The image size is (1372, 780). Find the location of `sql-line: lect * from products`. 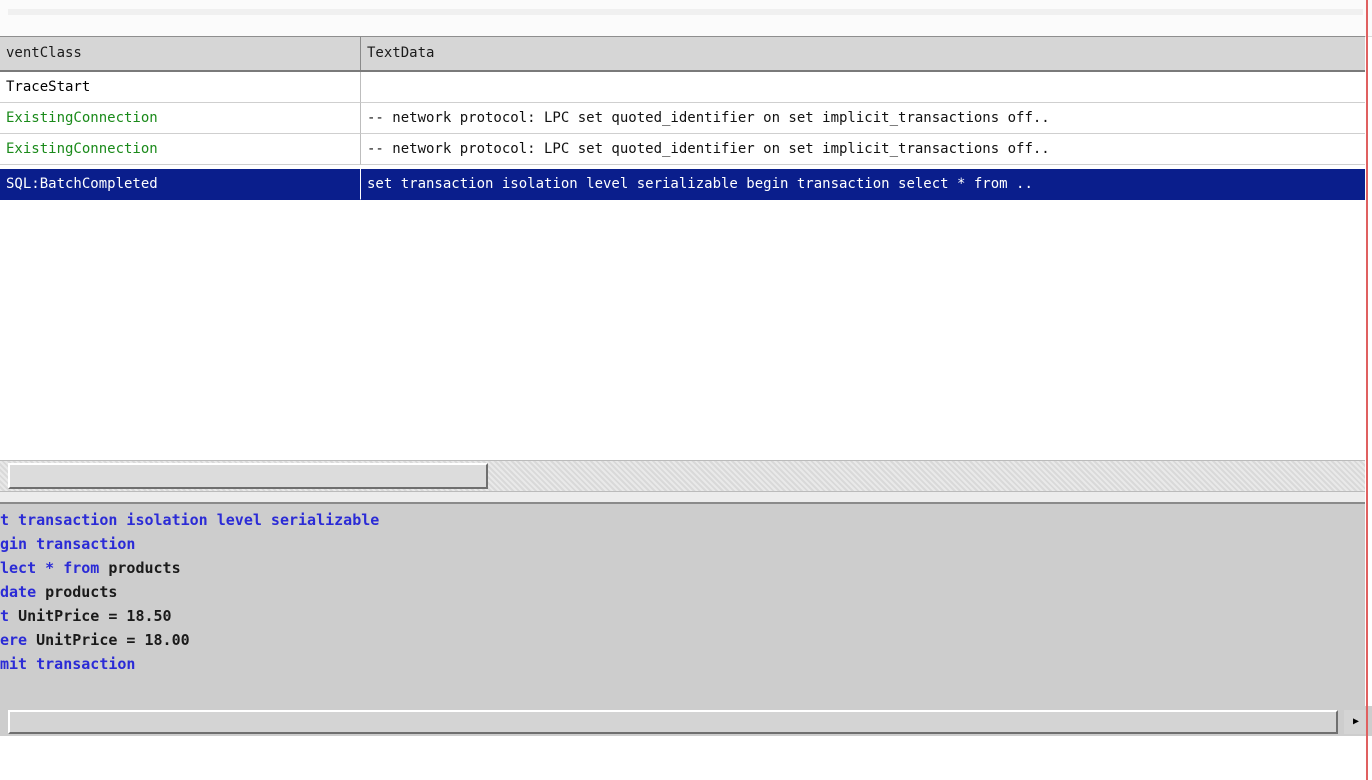

sql-line: lect * from products is located at coordinates (90, 568).